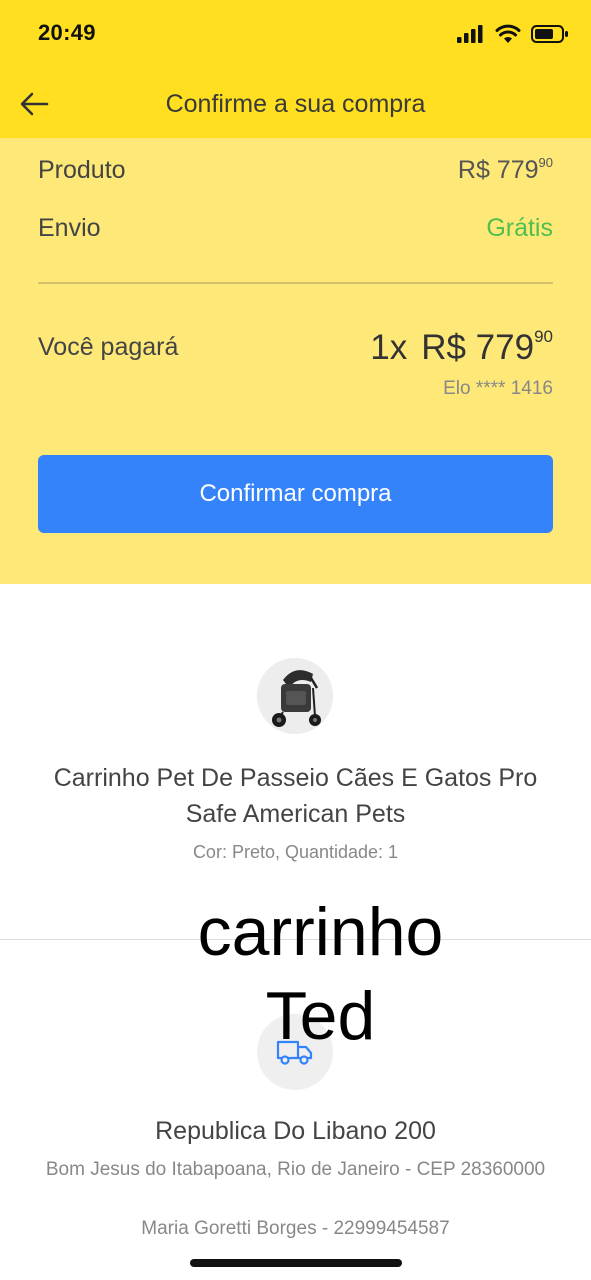 This screenshot has width=591, height=1280. I want to click on total-amount: 1x R$ 77990, so click(461, 347).